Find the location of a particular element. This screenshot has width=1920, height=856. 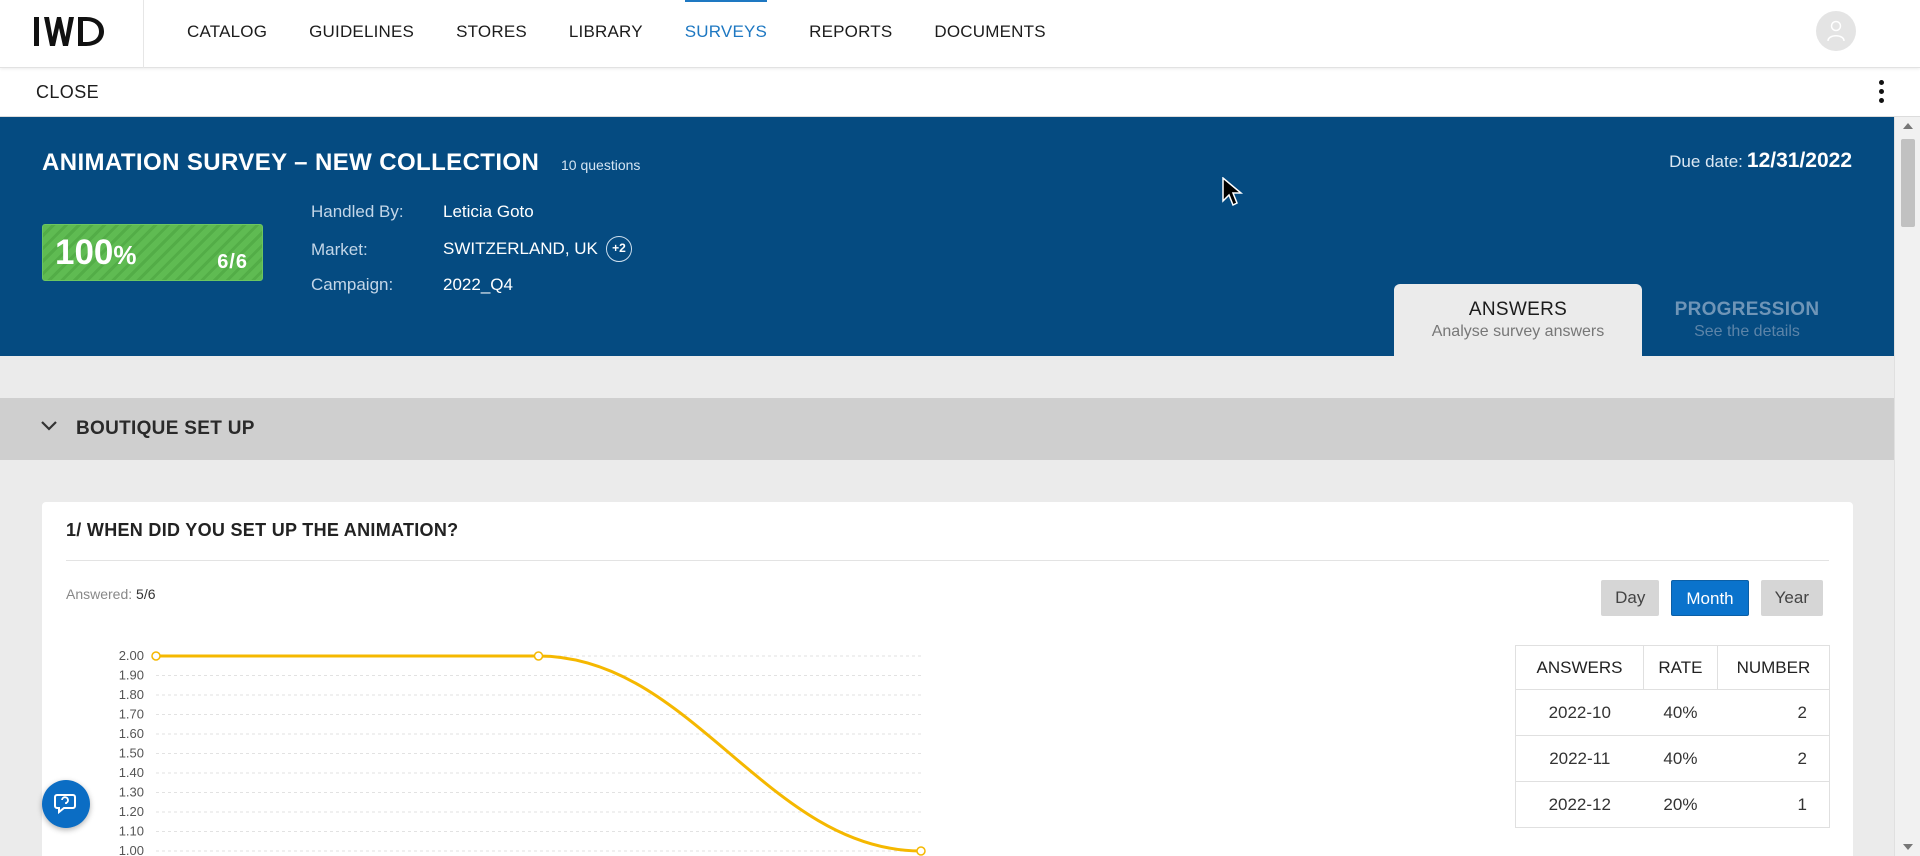

vertical-scrollbar is located at coordinates (1907, 486).